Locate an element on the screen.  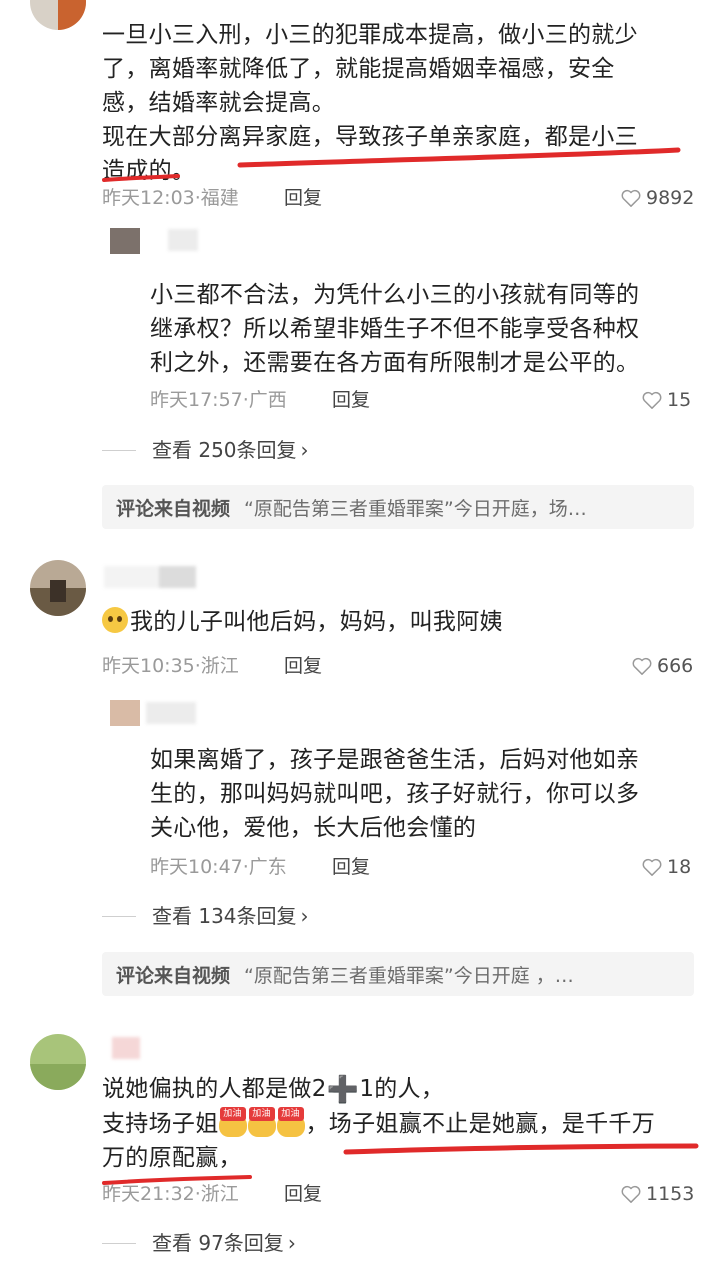
like-button: 18 is located at coordinates (666, 867).